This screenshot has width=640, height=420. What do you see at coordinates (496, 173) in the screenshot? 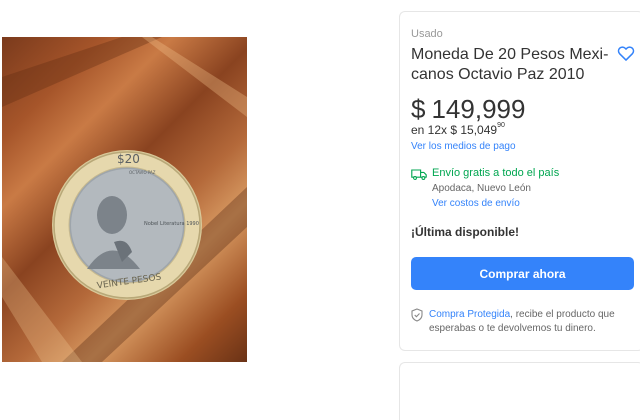
I see `free-shipping-text: Envío gratis a todo el país` at bounding box center [496, 173].